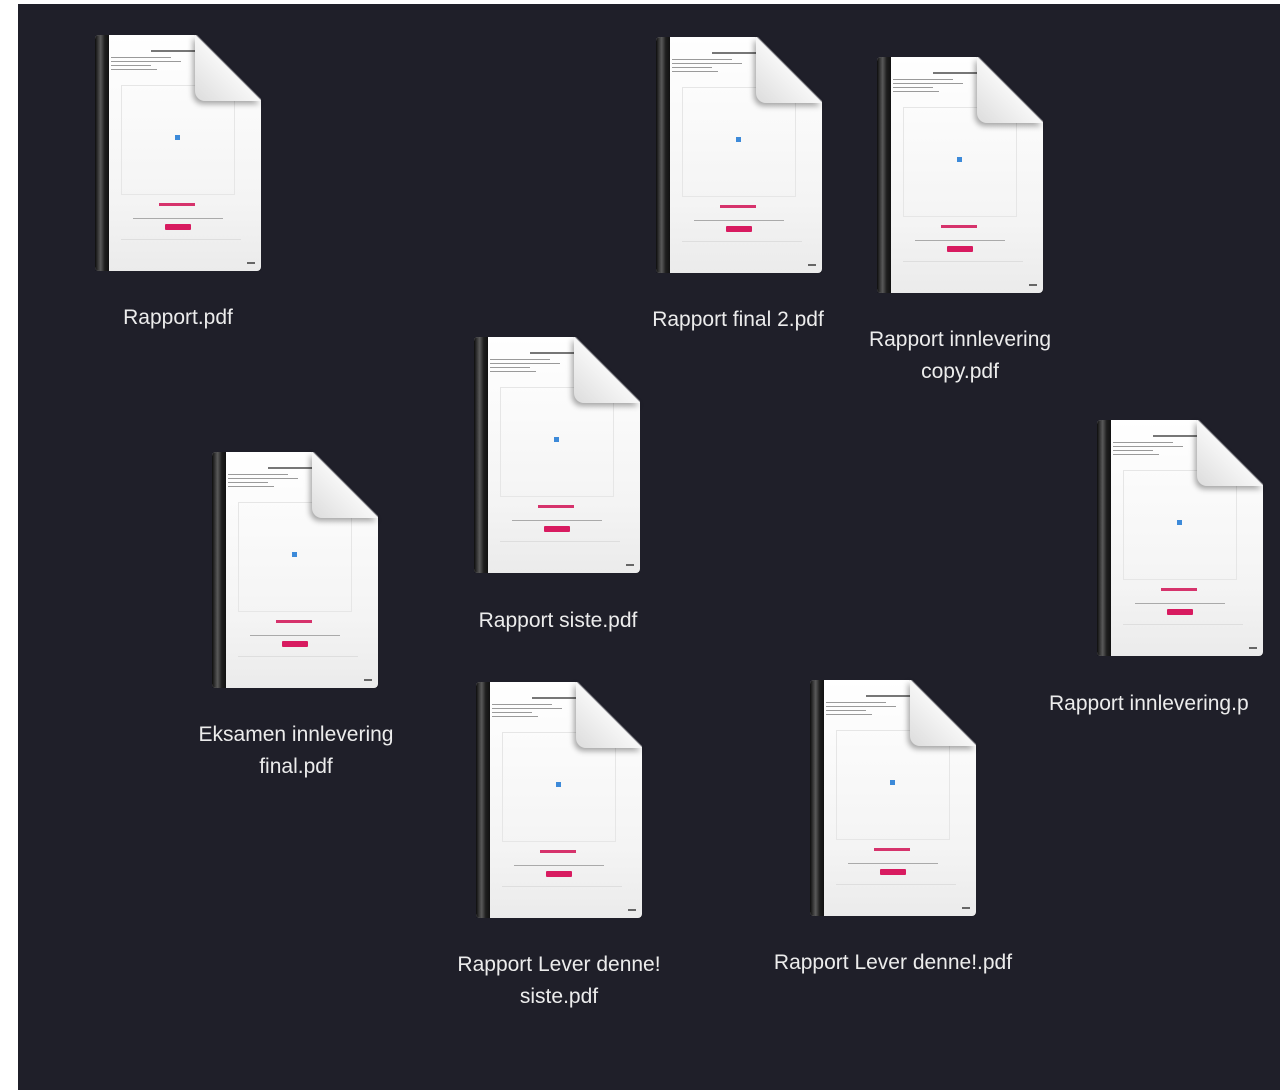 The height and width of the screenshot is (1090, 1280). What do you see at coordinates (559, 996) in the screenshot?
I see `file-name-line: siste.pdf` at bounding box center [559, 996].